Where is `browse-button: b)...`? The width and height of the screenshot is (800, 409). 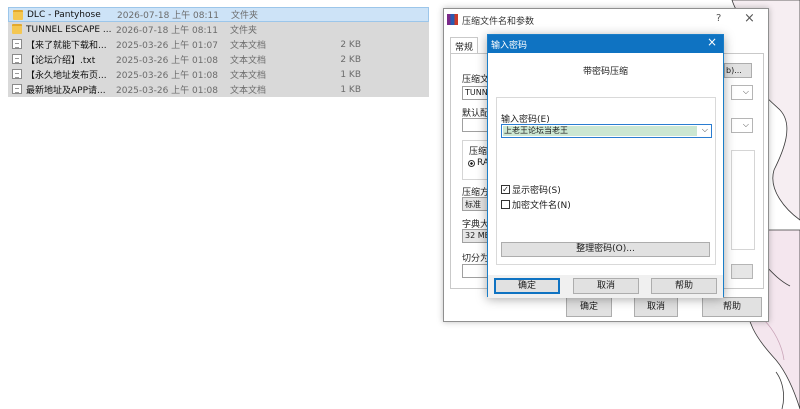
browse-button: b)... is located at coordinates (738, 70).